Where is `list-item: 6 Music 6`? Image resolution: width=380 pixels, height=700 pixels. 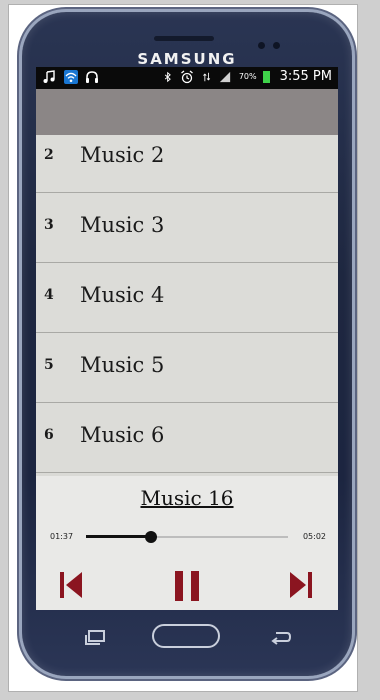
list-item: 6 Music 6 is located at coordinates (187, 438).